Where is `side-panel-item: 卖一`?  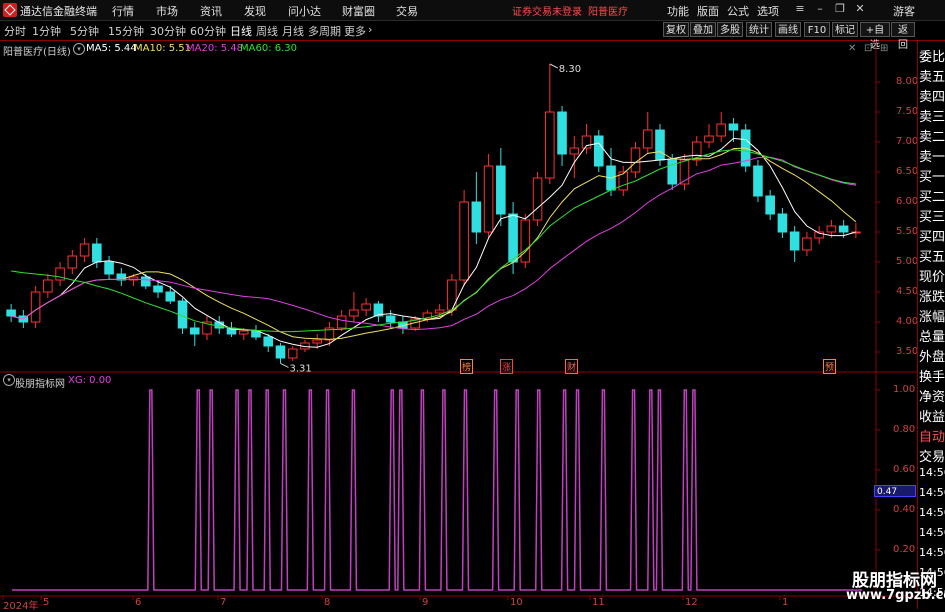
side-panel-item: 卖一 is located at coordinates (932, 155).